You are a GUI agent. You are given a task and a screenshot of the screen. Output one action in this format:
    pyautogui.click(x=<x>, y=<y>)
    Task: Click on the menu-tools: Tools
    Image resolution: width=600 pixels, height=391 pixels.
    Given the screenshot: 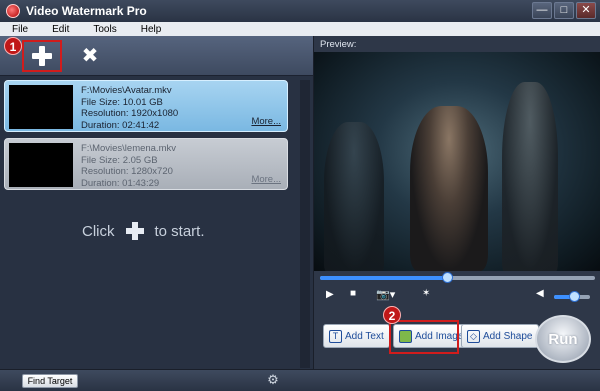 What is the action you would take?
    pyautogui.click(x=104, y=29)
    